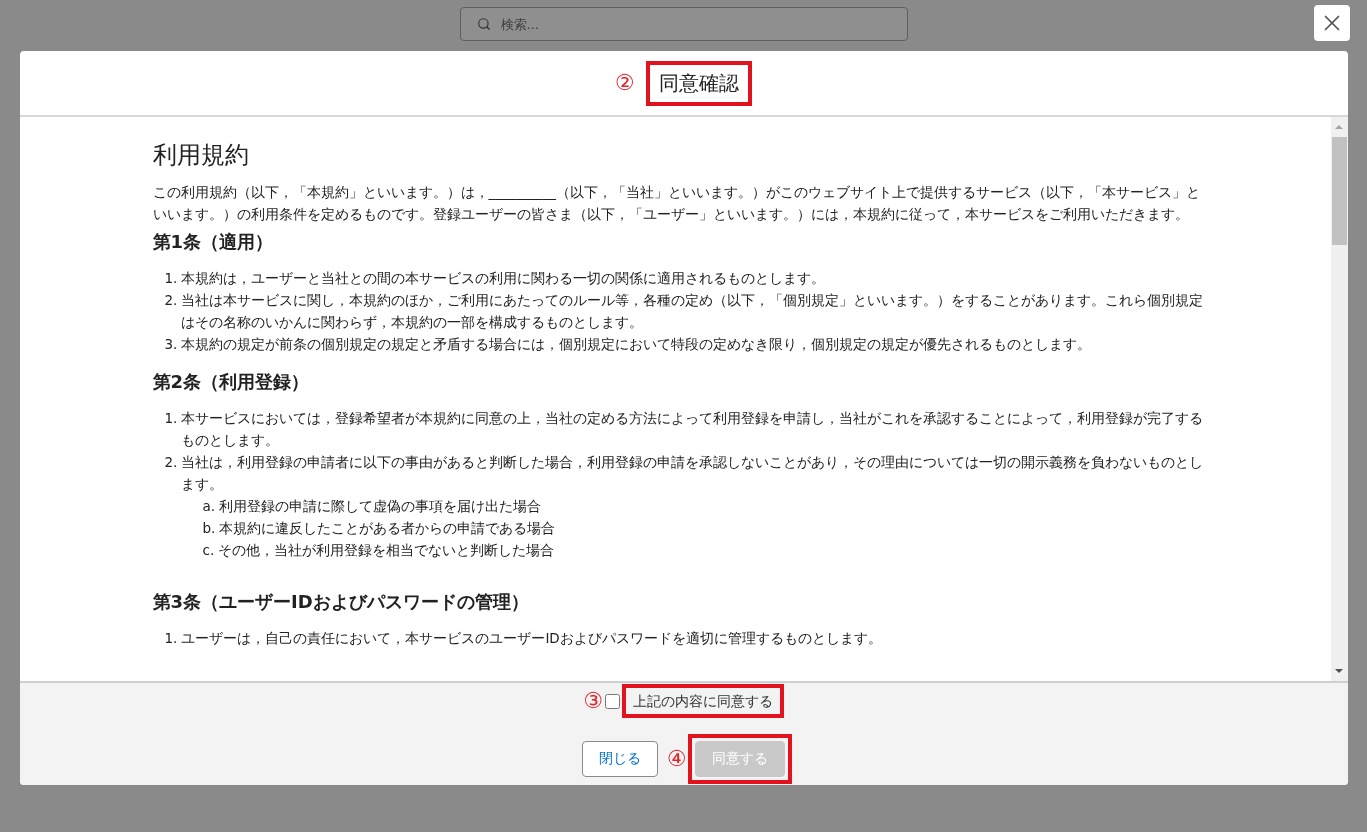 This screenshot has height=832, width=1367. What do you see at coordinates (1339, 399) in the screenshot?
I see `scrollbar` at bounding box center [1339, 399].